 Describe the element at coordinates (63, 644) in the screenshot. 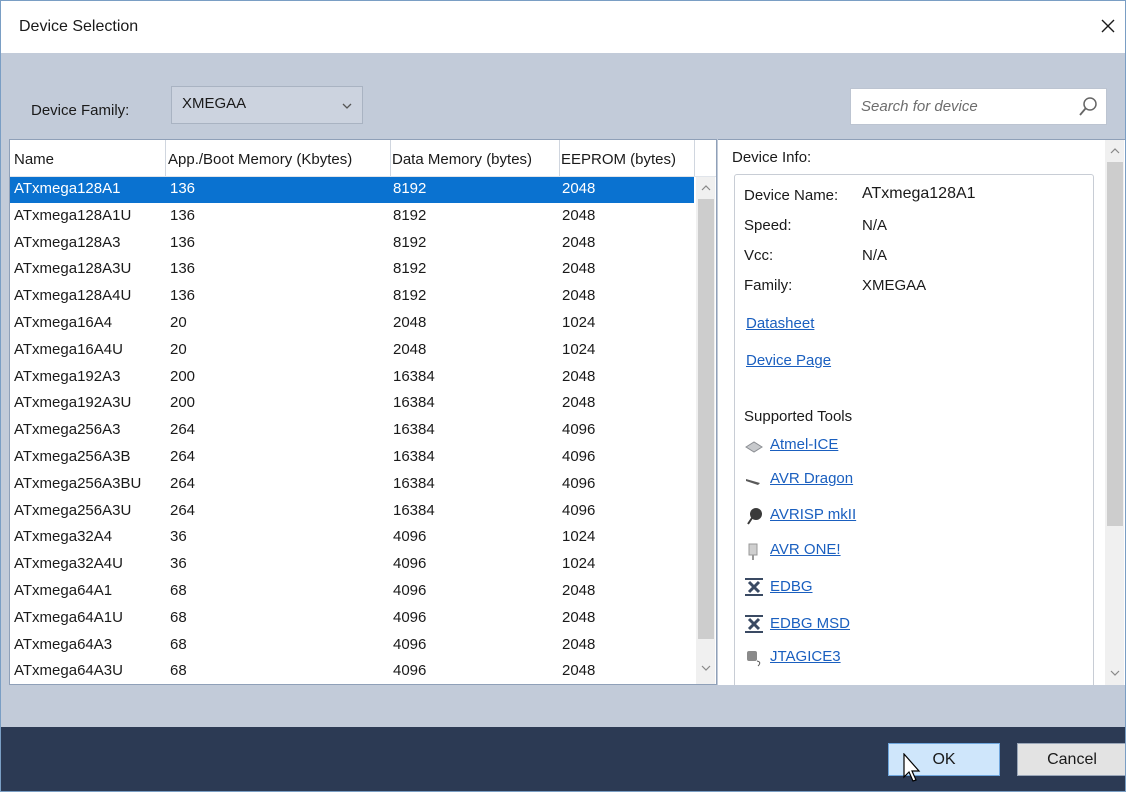

I see `cell-name: ATxmega64A3` at that location.